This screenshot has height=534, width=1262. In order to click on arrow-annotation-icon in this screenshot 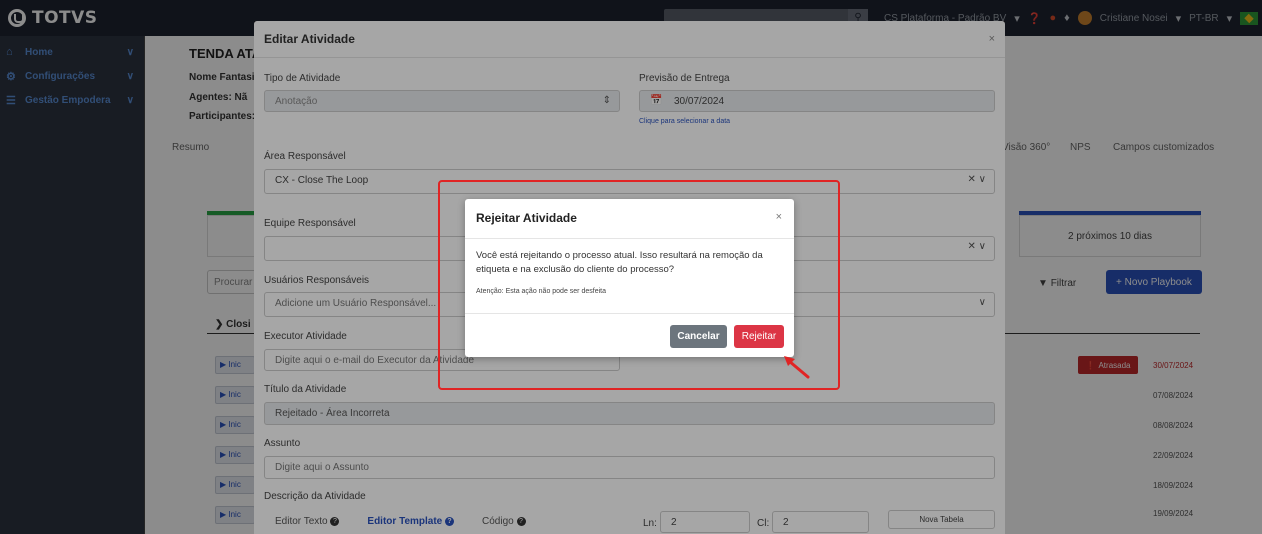, I will do `click(797, 367)`.